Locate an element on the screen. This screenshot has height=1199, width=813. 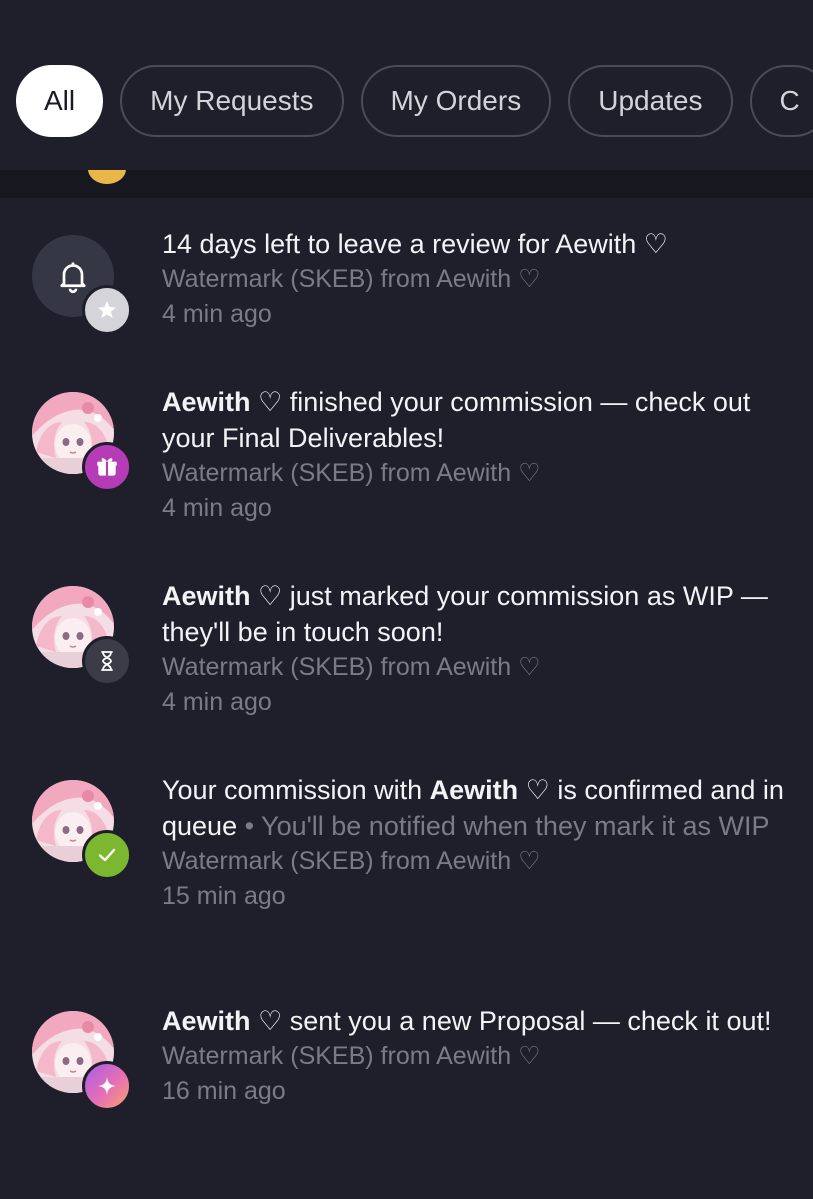
sparkle-icon is located at coordinates (107, 1086).